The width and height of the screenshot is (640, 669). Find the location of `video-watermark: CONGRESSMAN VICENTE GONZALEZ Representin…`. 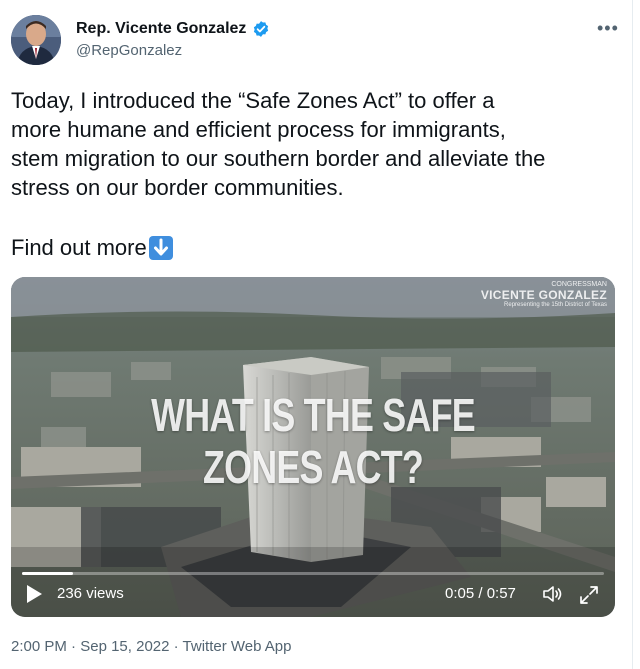

video-watermark: CONGRESSMAN VICENTE GONZALEZ Representin… is located at coordinates (544, 294).